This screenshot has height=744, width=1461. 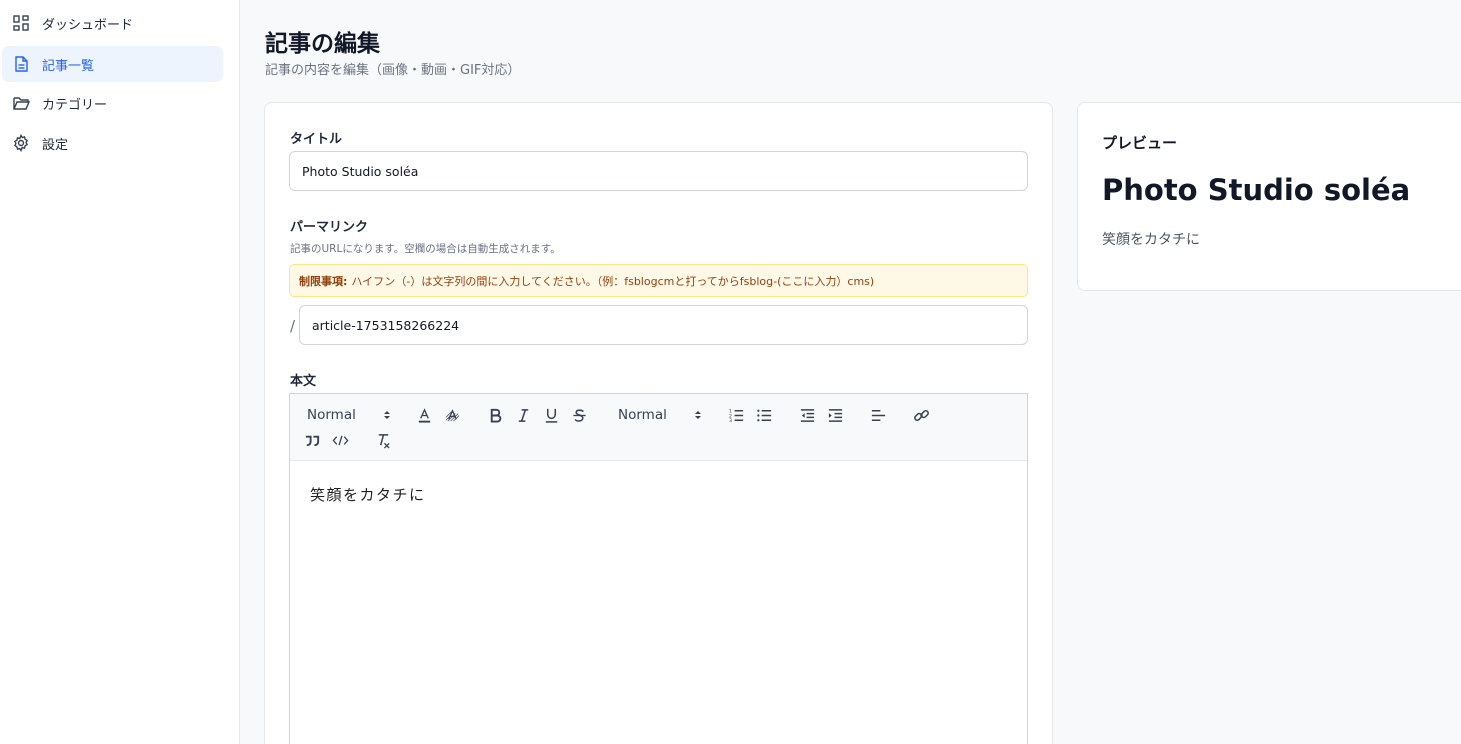 What do you see at coordinates (316, 139) in the screenshot?
I see `title-label: タイトル` at bounding box center [316, 139].